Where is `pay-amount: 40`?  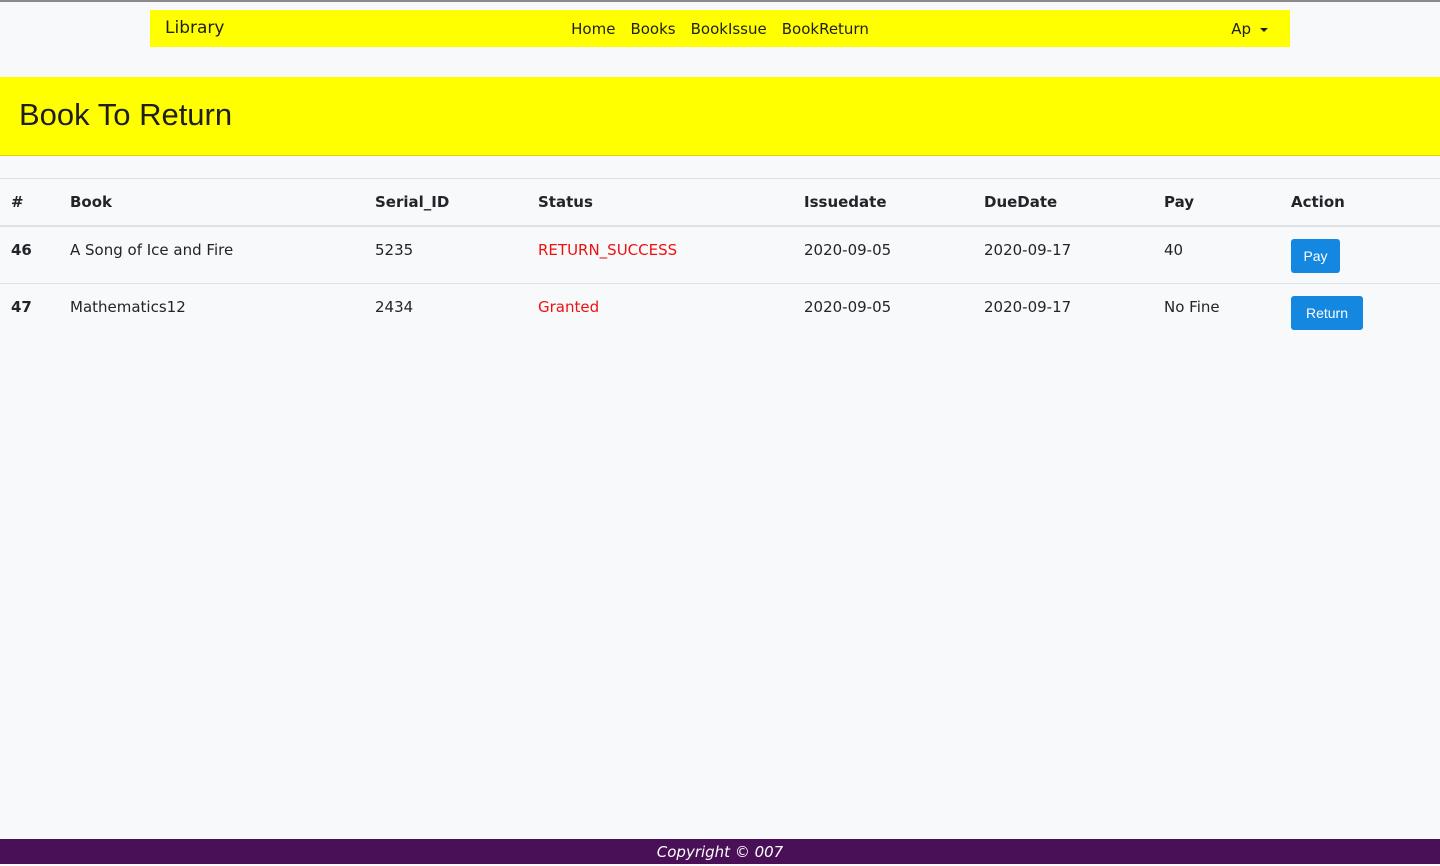
pay-amount: 40 is located at coordinates (1174, 249).